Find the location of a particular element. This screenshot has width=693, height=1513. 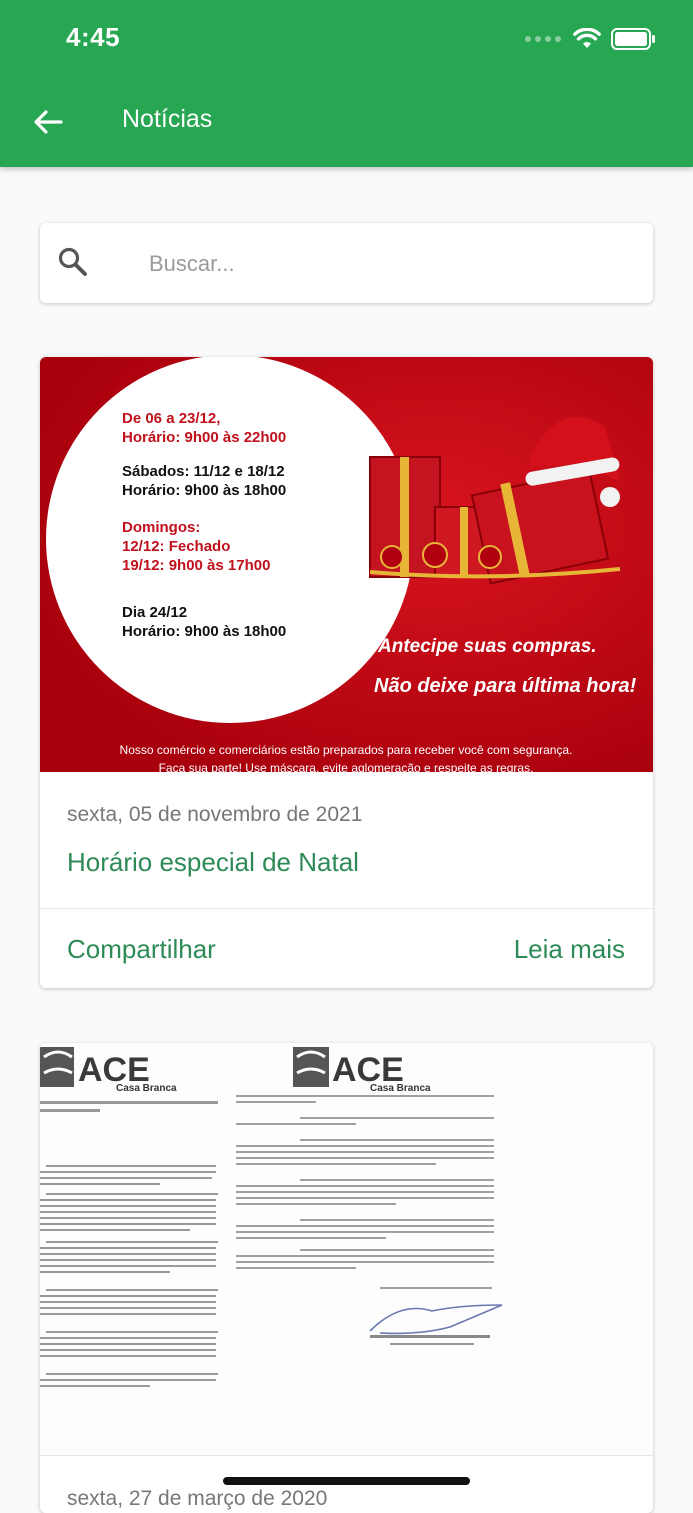

status-time: 4:45 is located at coordinates (93, 37).